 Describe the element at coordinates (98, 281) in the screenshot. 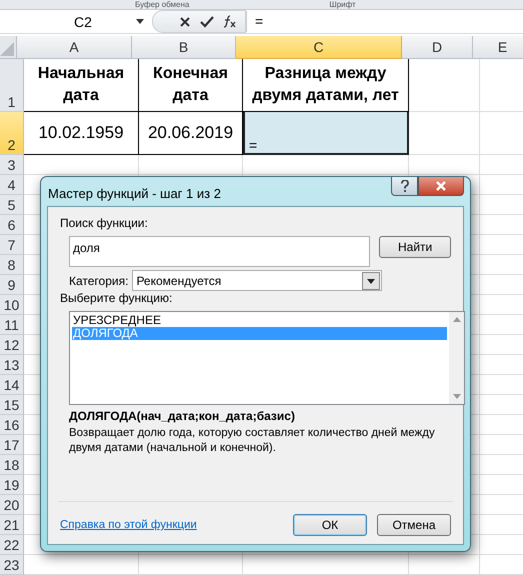

I see `category-label: Категория:` at that location.